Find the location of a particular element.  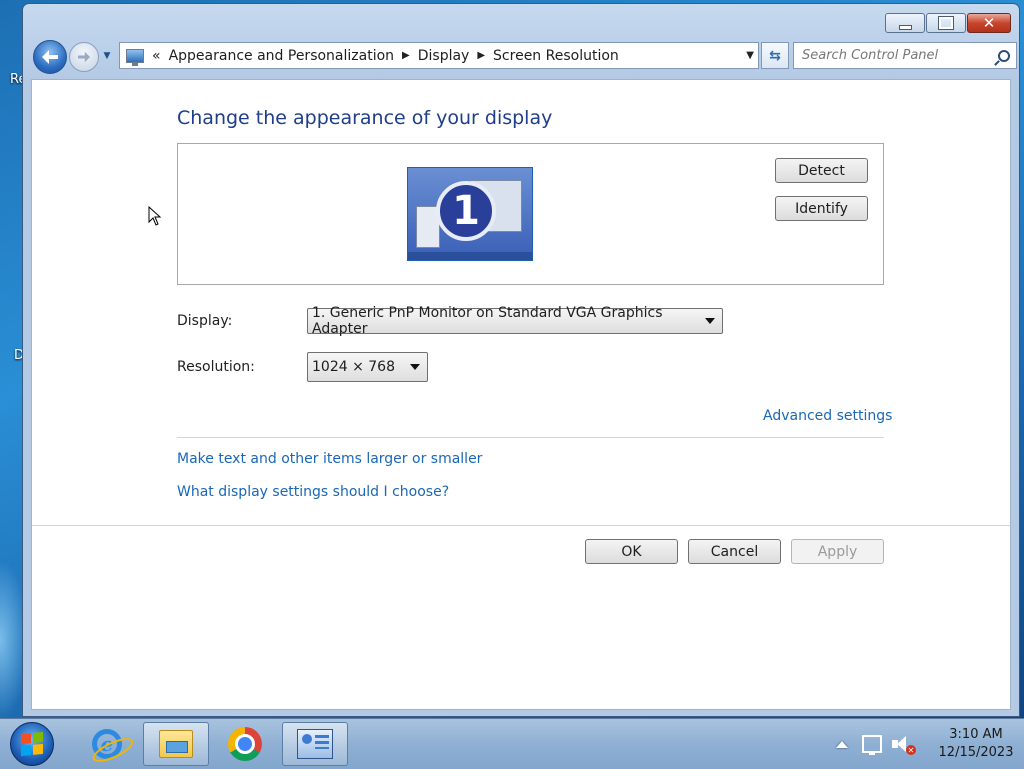

breadcrumb-overflow: « is located at coordinates (156, 56).